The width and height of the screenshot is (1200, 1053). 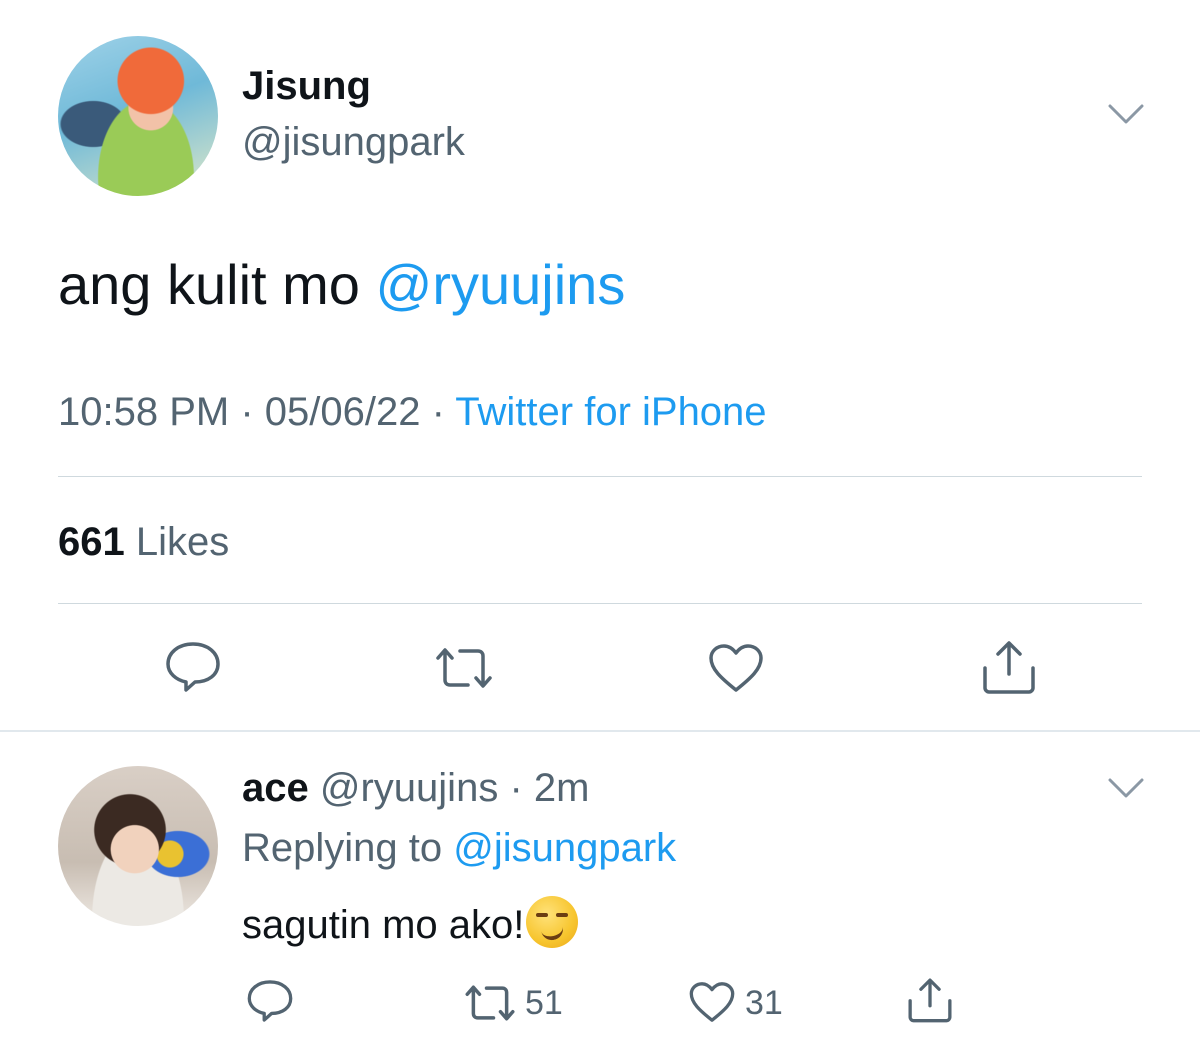 I want to click on likes-stat: 661 Likes, so click(x=143, y=542).